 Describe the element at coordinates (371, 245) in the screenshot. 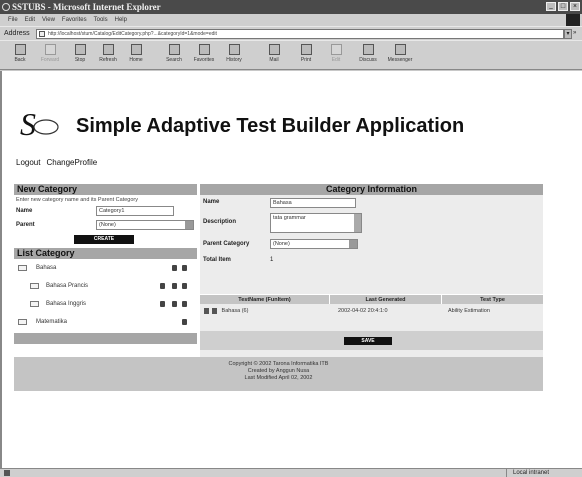

I see `info-parent-row: Parent Category (None)` at that location.